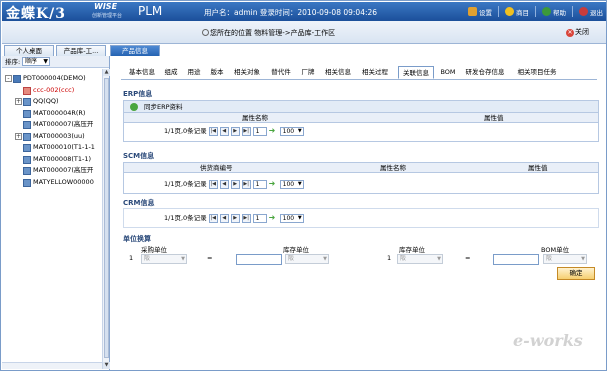 The width and height of the screenshot is (607, 371). What do you see at coordinates (46, 101) in the screenshot?
I see `tree-node-label: QQ(QQ)` at bounding box center [46, 101].